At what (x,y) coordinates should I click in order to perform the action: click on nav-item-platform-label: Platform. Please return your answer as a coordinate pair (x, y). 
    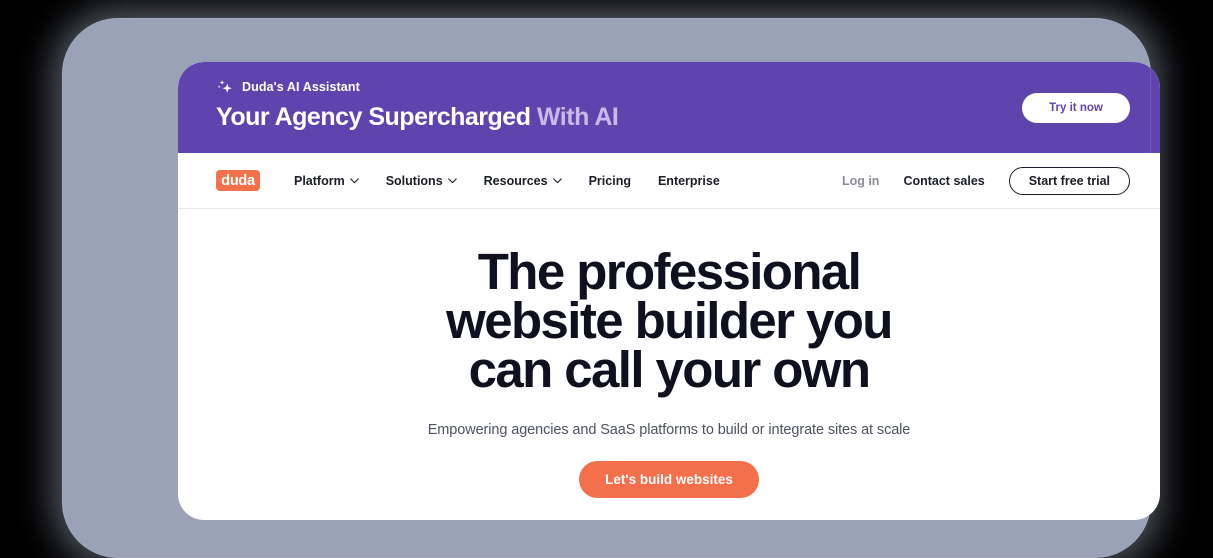
    Looking at the image, I should click on (319, 180).